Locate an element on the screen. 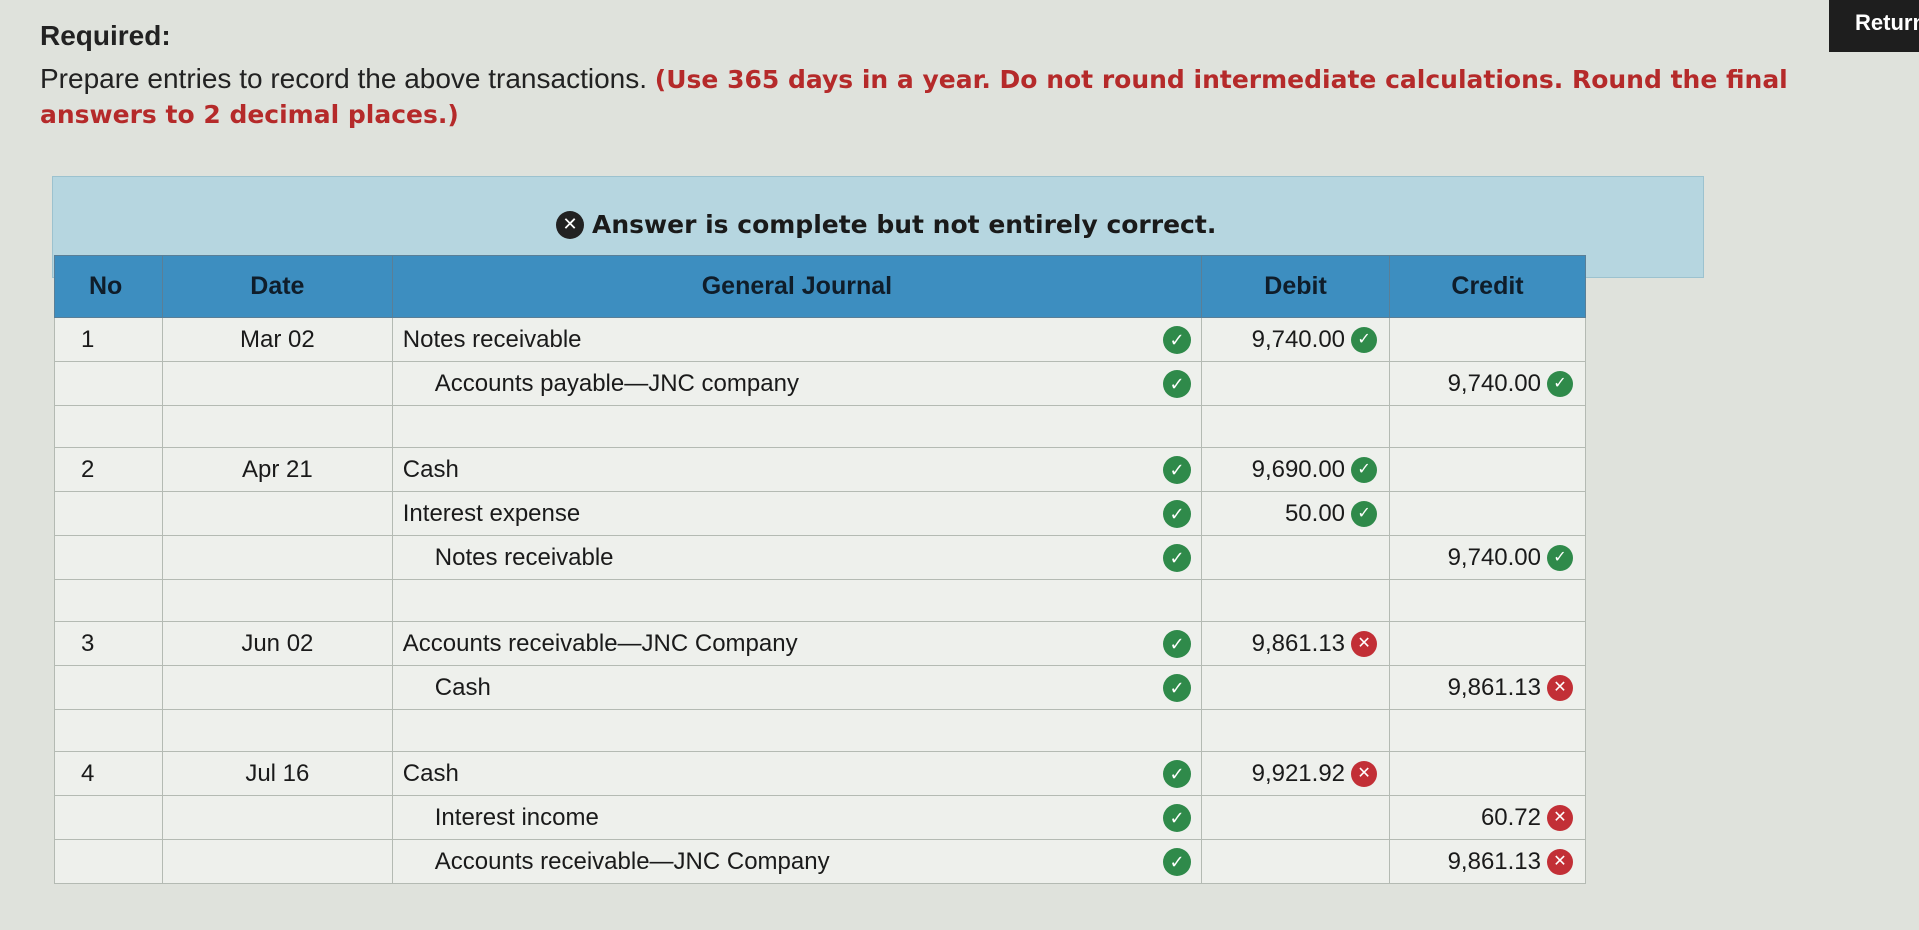 This screenshot has width=1919, height=930. credit-value: 9,861.13 ✕ is located at coordinates (1510, 862).